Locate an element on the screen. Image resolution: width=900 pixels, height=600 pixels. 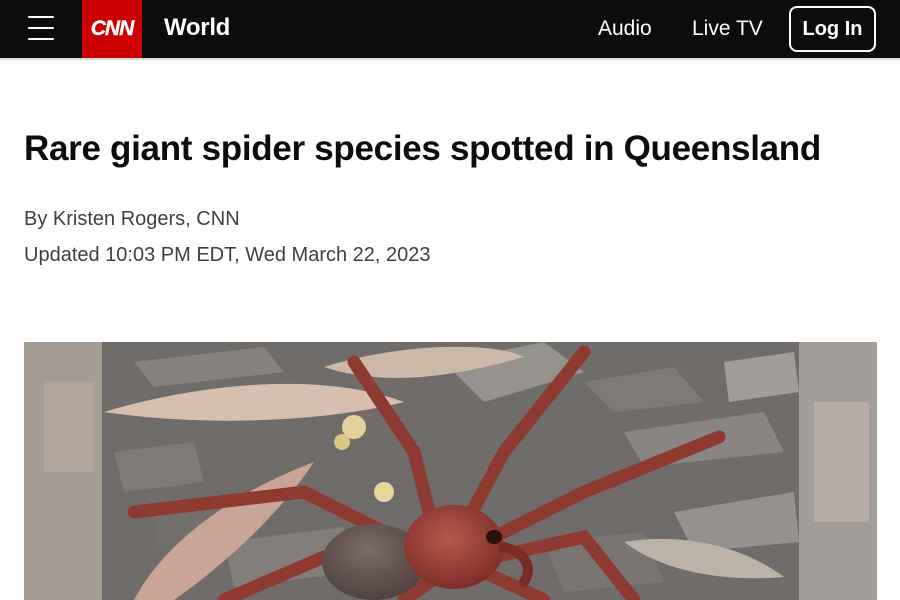
byline-prefix: By is located at coordinates (38, 219).